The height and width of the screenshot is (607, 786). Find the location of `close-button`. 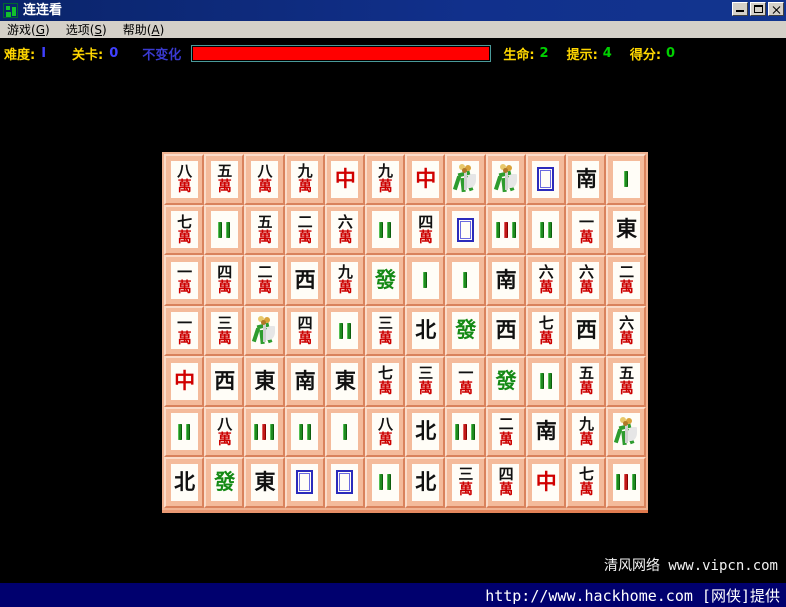

close-button is located at coordinates (776, 9).